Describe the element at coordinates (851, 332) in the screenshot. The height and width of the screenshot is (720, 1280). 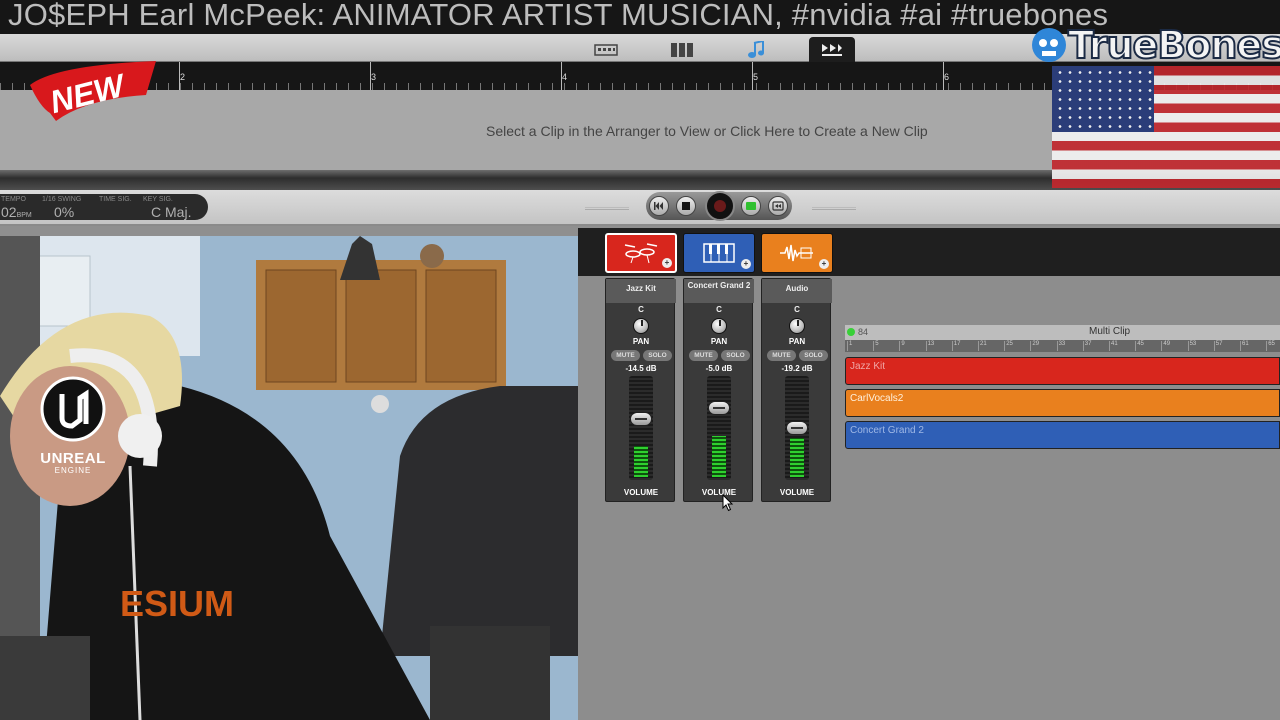
I see `clip-active-indicator` at that location.